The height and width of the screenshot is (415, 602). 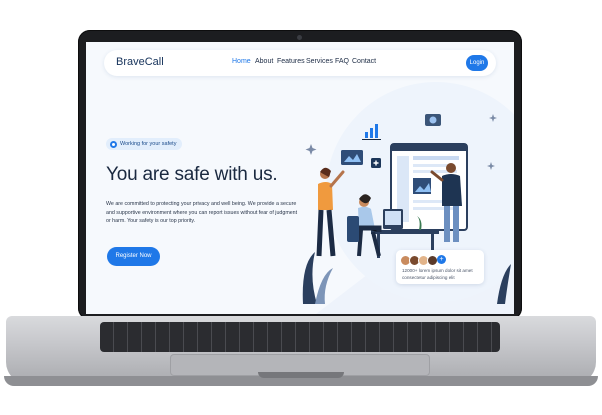 I want to click on chart-card-icon, so click(x=352, y=157).